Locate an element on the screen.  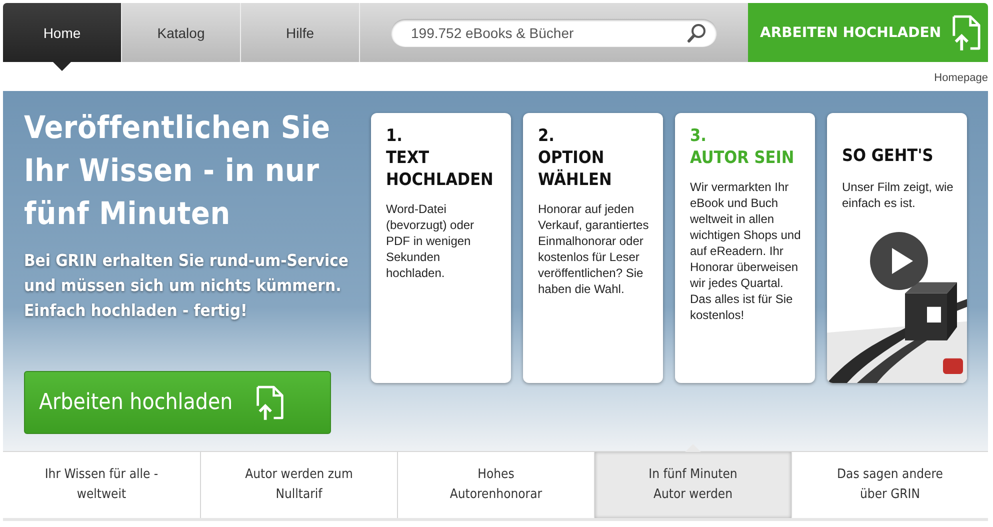
step-description: Wir vermarkten Ihr eBook und Buch weltweit in allen wichtigen Shops und auf eReadern. Ihr Honorar überweisen wir jedes Quartal. Das alles ist für Sie kostenlos! is located at coordinates (746, 251).